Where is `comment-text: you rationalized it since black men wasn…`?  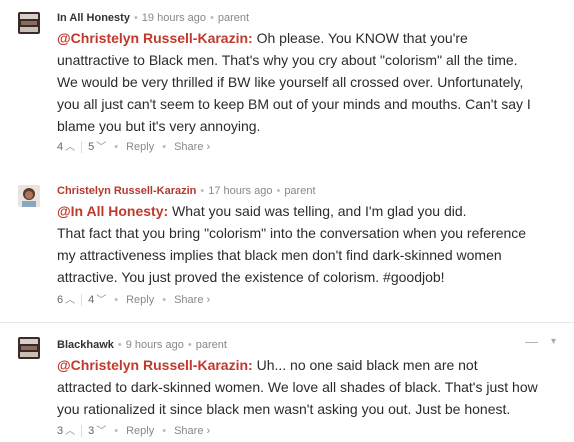 comment-text: you rationalized it since black men wasn… is located at coordinates (284, 409).